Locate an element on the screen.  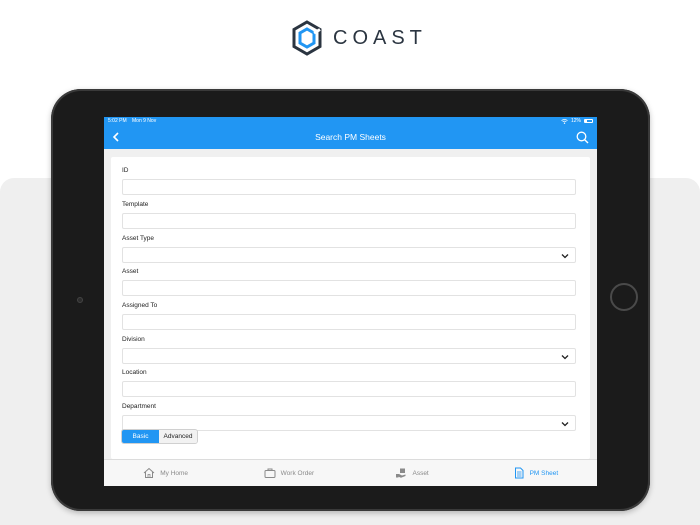
coast-logo-icon is located at coordinates (307, 38).